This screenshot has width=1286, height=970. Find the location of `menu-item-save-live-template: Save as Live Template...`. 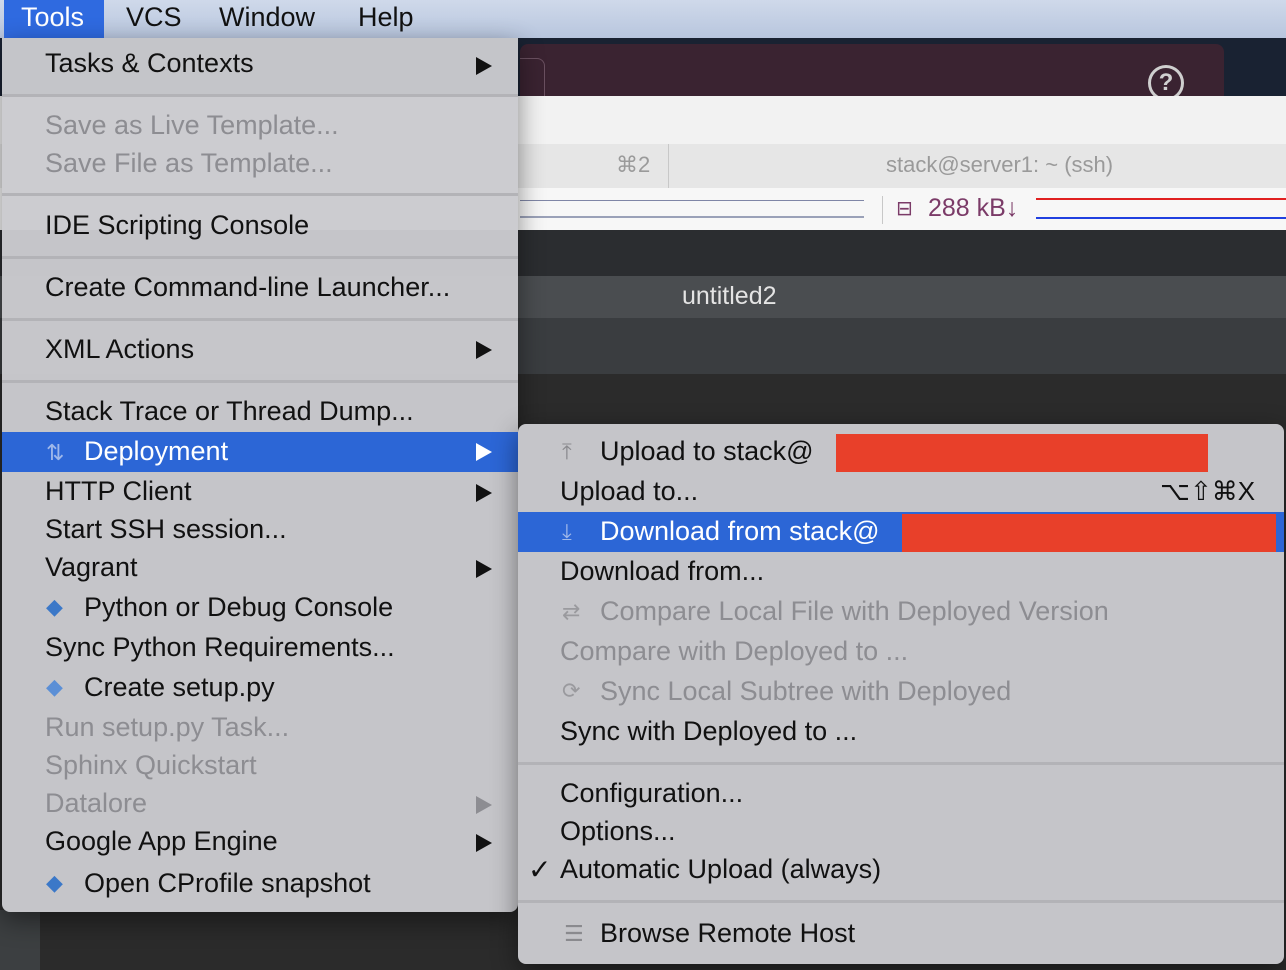

menu-item-save-live-template: Save as Live Template... is located at coordinates (260, 126).